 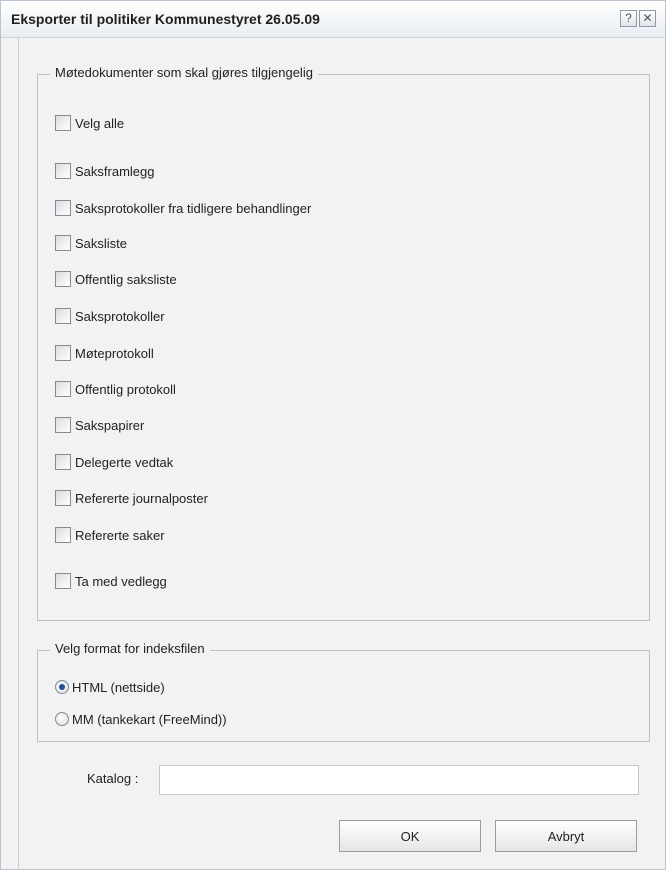 I want to click on checkbox-row-sakspapirer: Sakspapirer, so click(x=99, y=425).